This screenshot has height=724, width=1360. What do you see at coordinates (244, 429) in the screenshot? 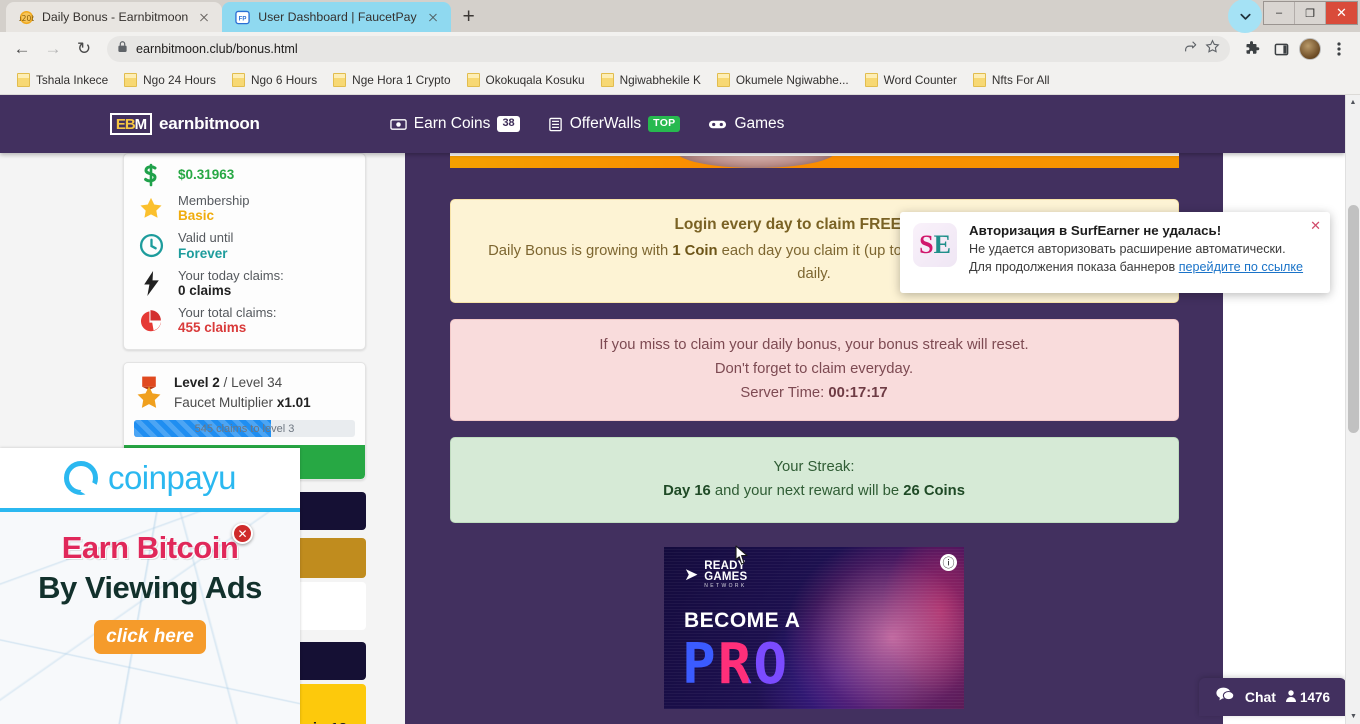
I see `level-progress-bar: 545 claims to level 3` at bounding box center [244, 429].